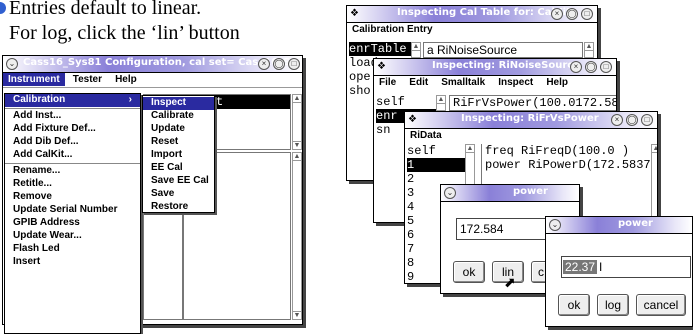 The width and height of the screenshot is (693, 334). I want to click on submenu-item-inspect: Inspect, so click(178, 103).